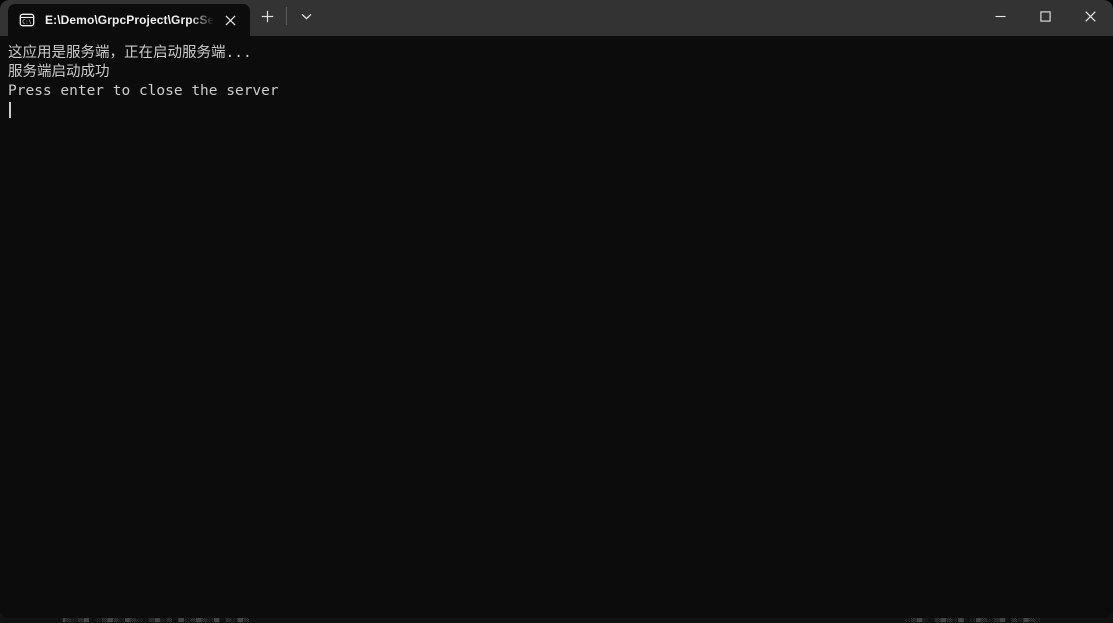  I want to click on tab-actions-divider, so click(286, 16).